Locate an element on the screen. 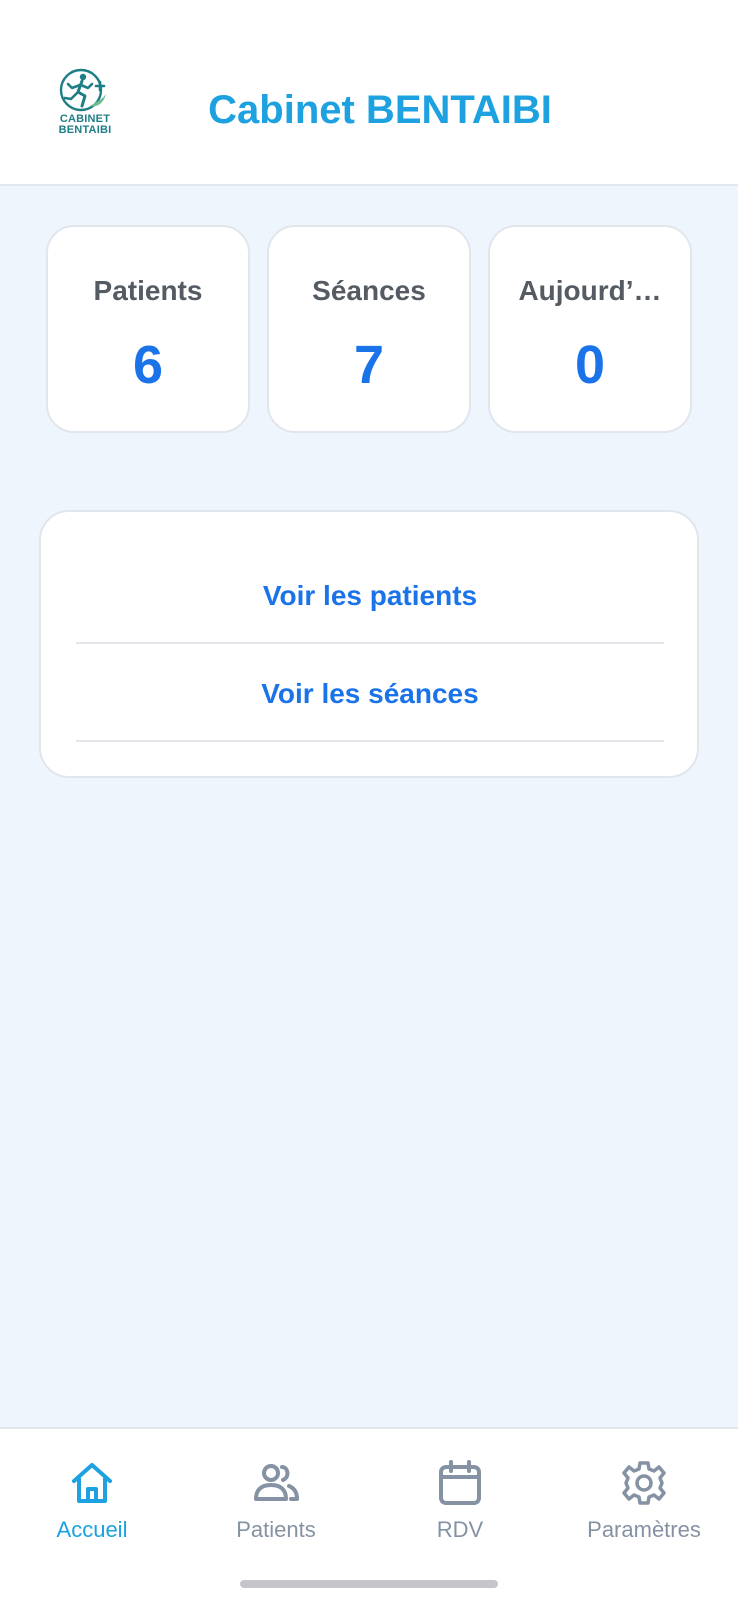 The height and width of the screenshot is (1600, 738). stat-value: 6 is located at coordinates (148, 365).